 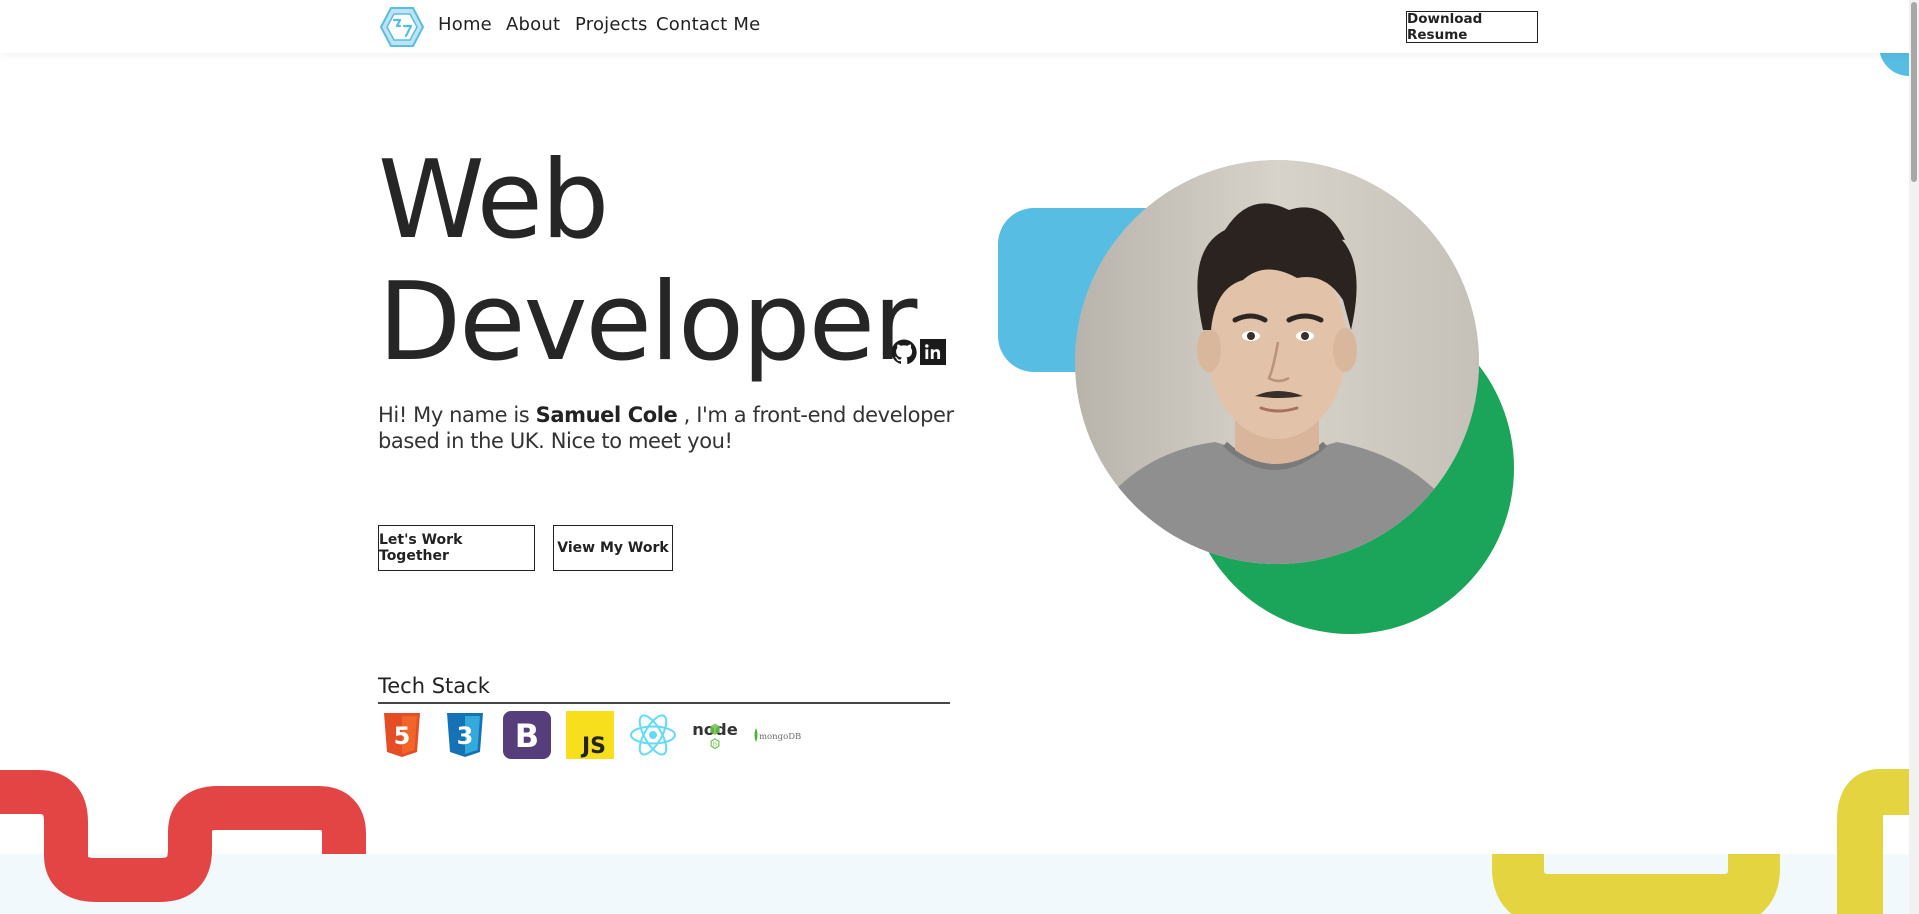 I want to click on hero-title-line-1: Web, so click(x=493, y=200).